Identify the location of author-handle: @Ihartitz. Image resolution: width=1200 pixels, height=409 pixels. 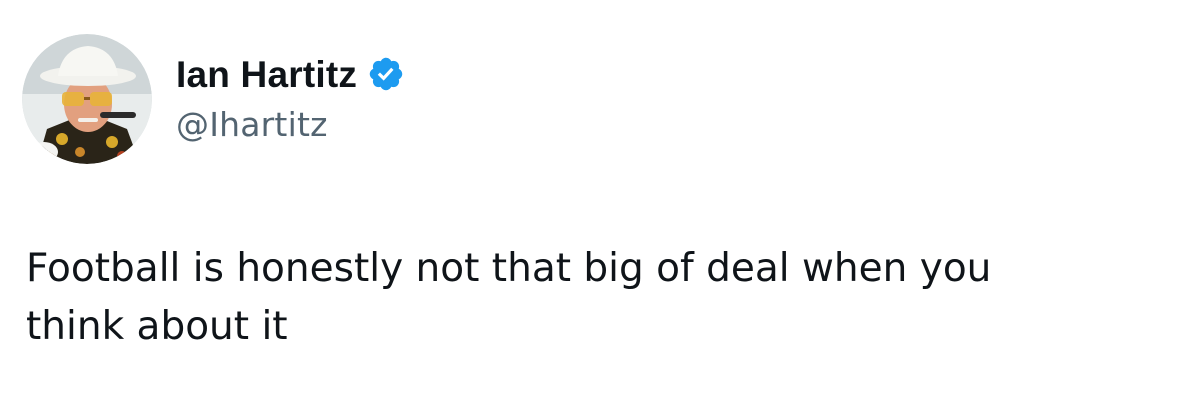
(252, 124).